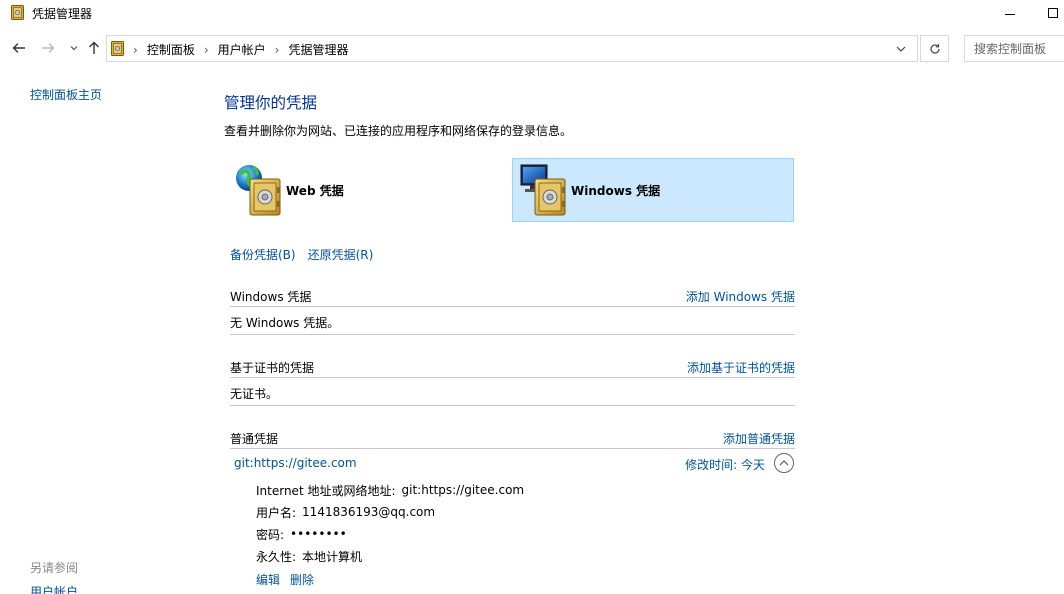 This screenshot has width=1064, height=594. I want to click on refresh-icon, so click(934, 48).